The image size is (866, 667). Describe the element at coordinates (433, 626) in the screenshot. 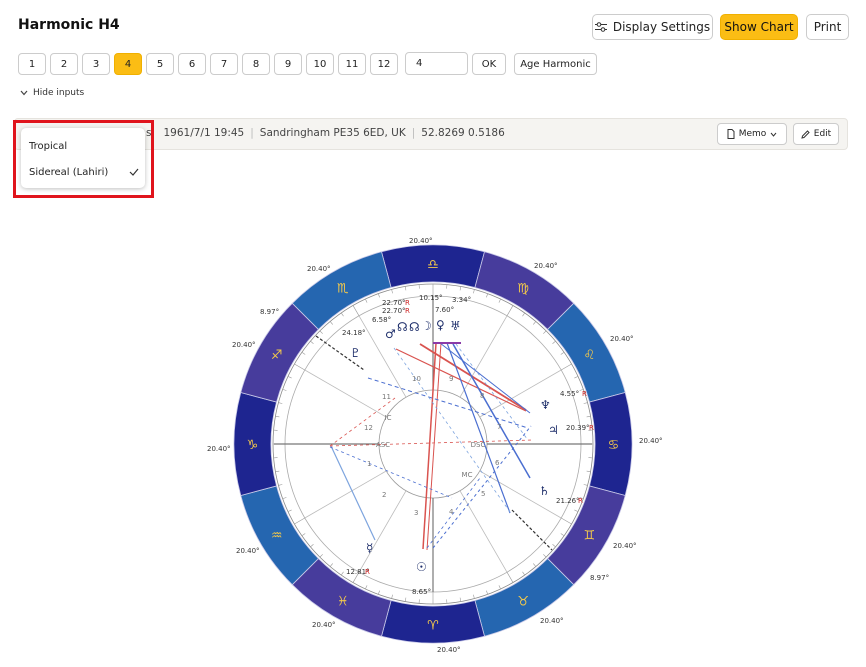

I see `aries-icon: ♈` at that location.